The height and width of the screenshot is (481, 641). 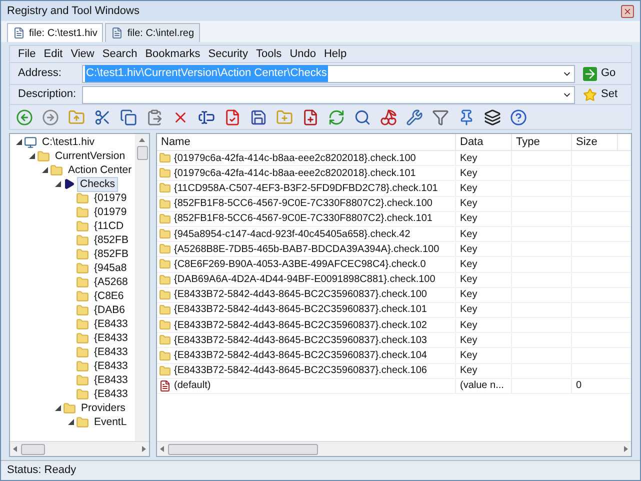 I want to click on name-cell-text: {E8433B72-5842-4d43-8645-BC2C35960837}.check.100, so click(x=300, y=295).